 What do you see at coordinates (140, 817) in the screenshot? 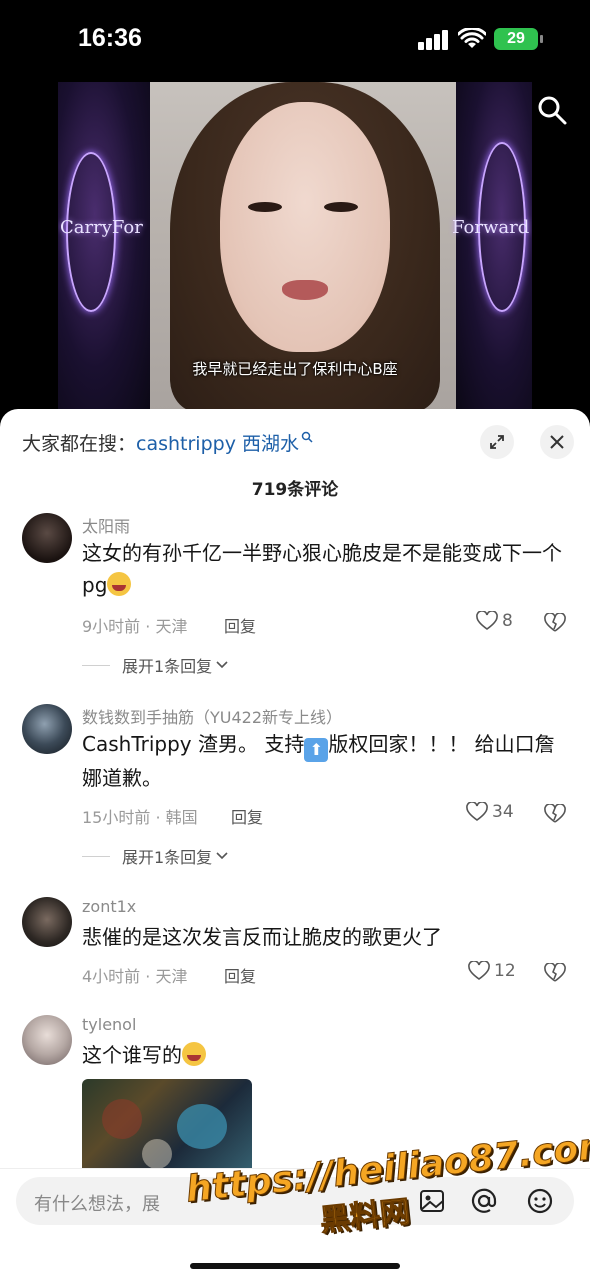
I see `comment-time-location: 15小时前 · 韩国` at bounding box center [140, 817].